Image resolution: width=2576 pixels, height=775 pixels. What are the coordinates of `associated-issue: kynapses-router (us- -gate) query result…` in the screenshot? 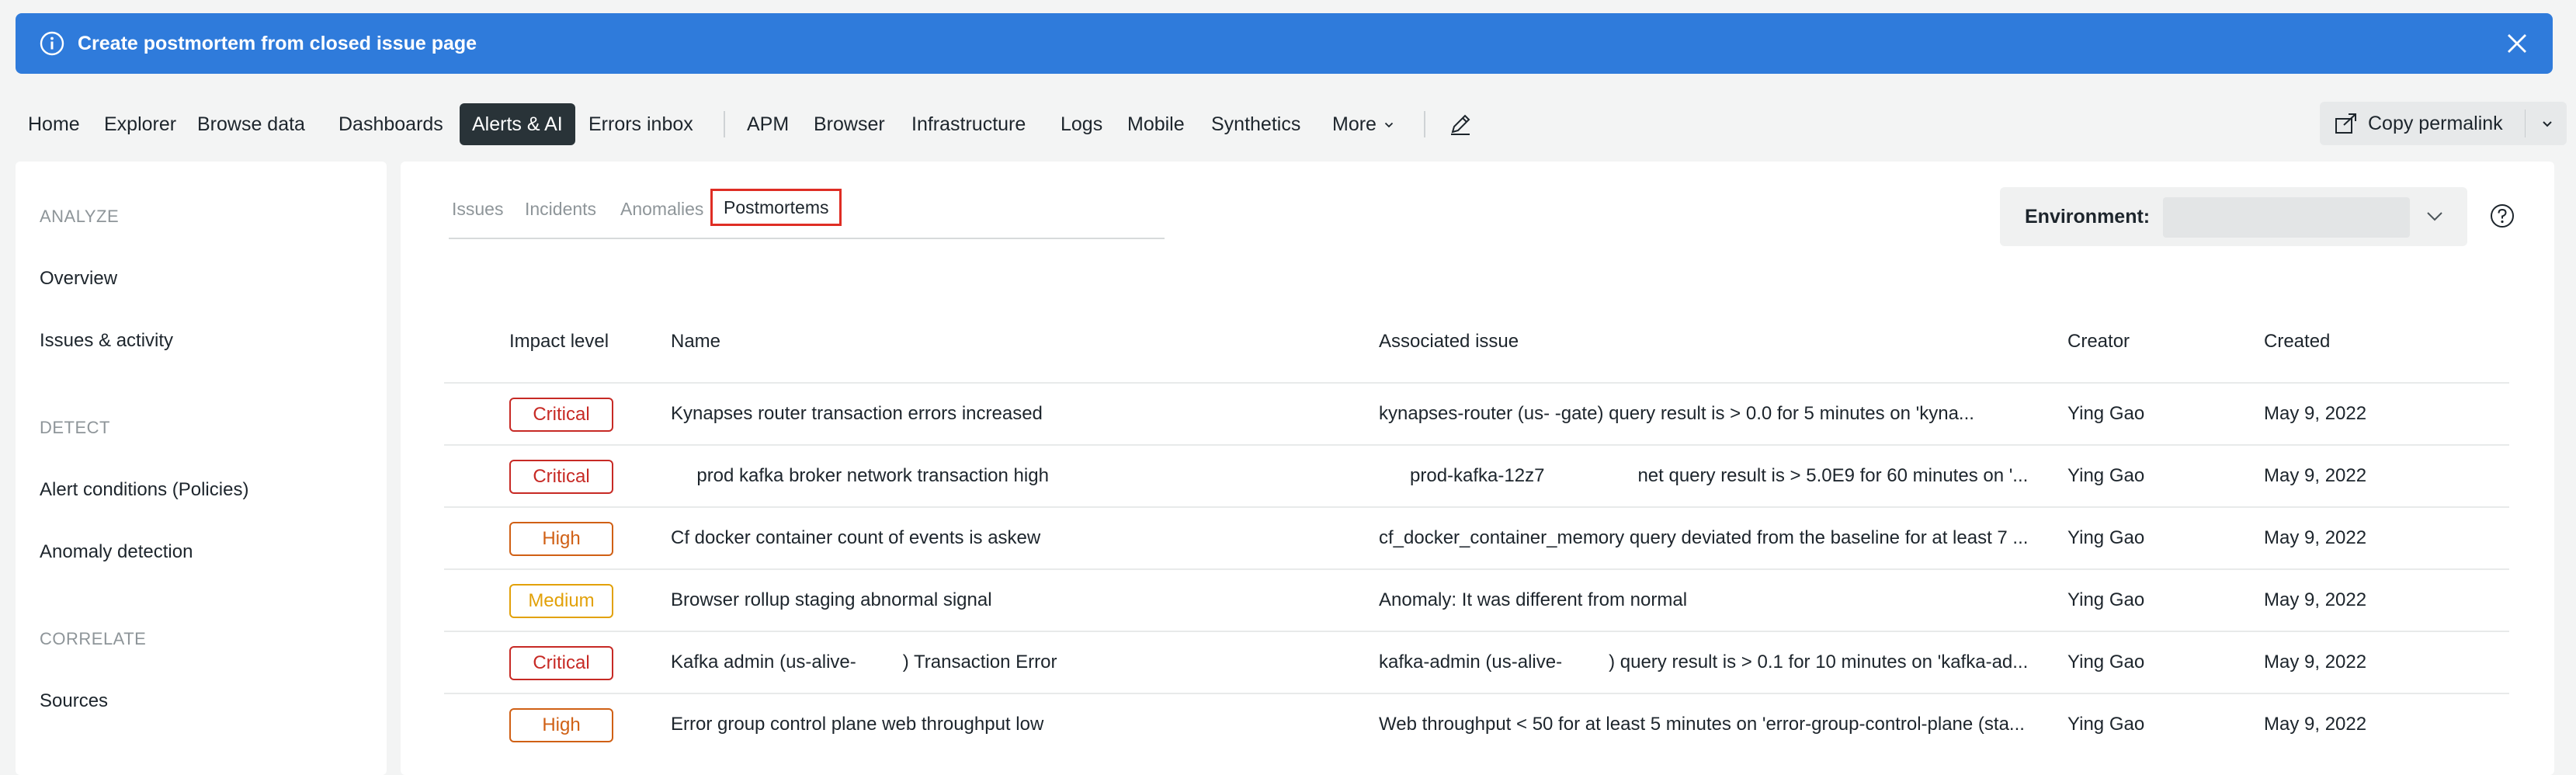 It's located at (1713, 414).